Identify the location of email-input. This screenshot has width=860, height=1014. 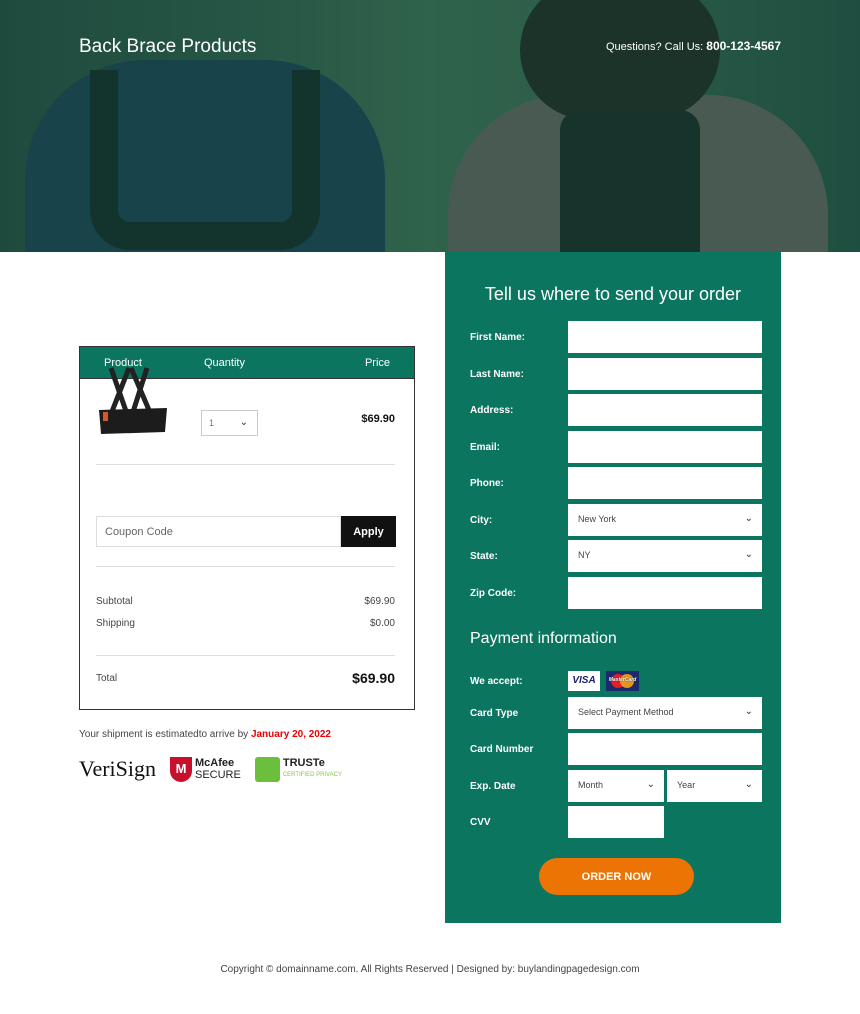
(665, 446).